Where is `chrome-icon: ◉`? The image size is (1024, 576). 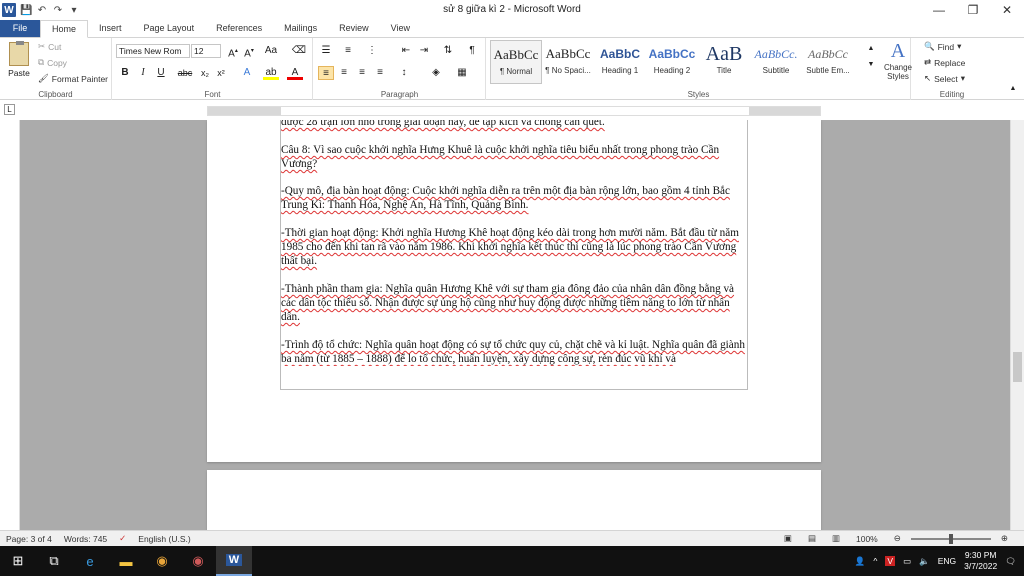 chrome-icon: ◉ is located at coordinates (162, 561).